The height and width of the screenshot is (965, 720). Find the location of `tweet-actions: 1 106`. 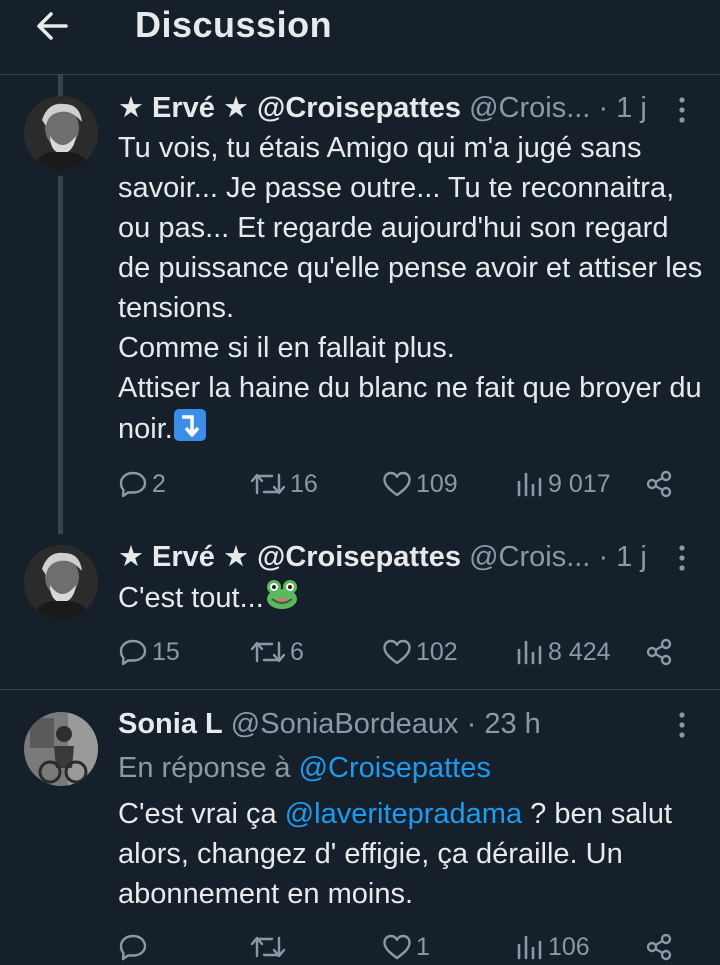

tweet-actions: 1 106 is located at coordinates (408, 947).